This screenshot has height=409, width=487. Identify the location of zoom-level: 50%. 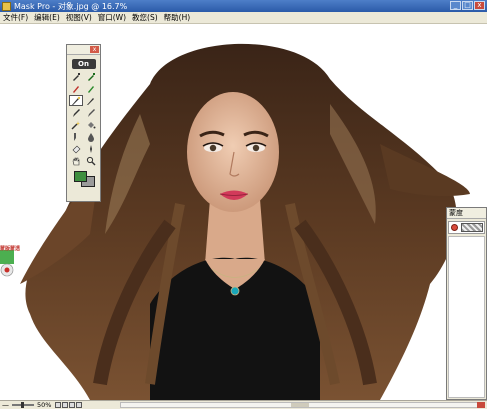
(44, 405).